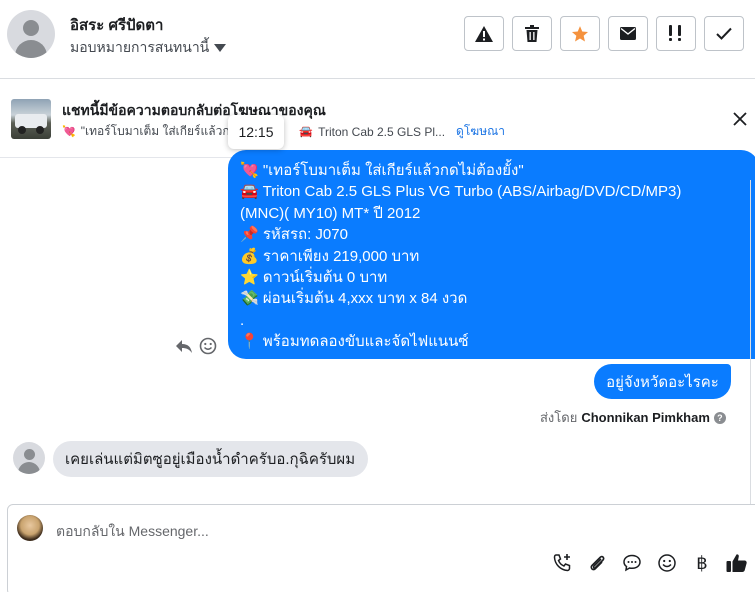 Image resolution: width=755 pixels, height=592 pixels. What do you see at coordinates (256, 132) in the screenshot?
I see `timestamp-tooltip: 12:15` at bounding box center [256, 132].